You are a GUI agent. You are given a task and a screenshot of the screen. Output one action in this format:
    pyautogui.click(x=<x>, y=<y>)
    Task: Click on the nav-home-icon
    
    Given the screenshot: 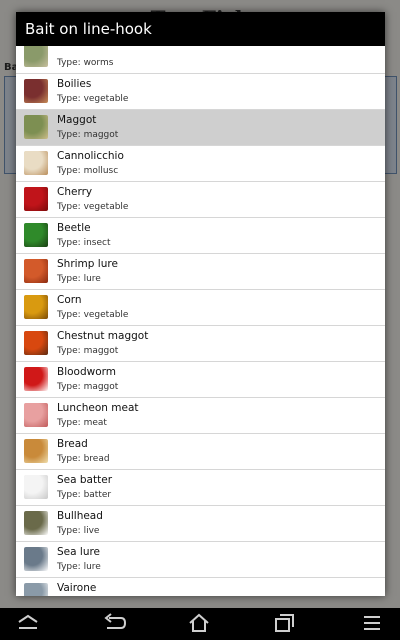 What is the action you would take?
    pyautogui.click(x=199, y=622)
    